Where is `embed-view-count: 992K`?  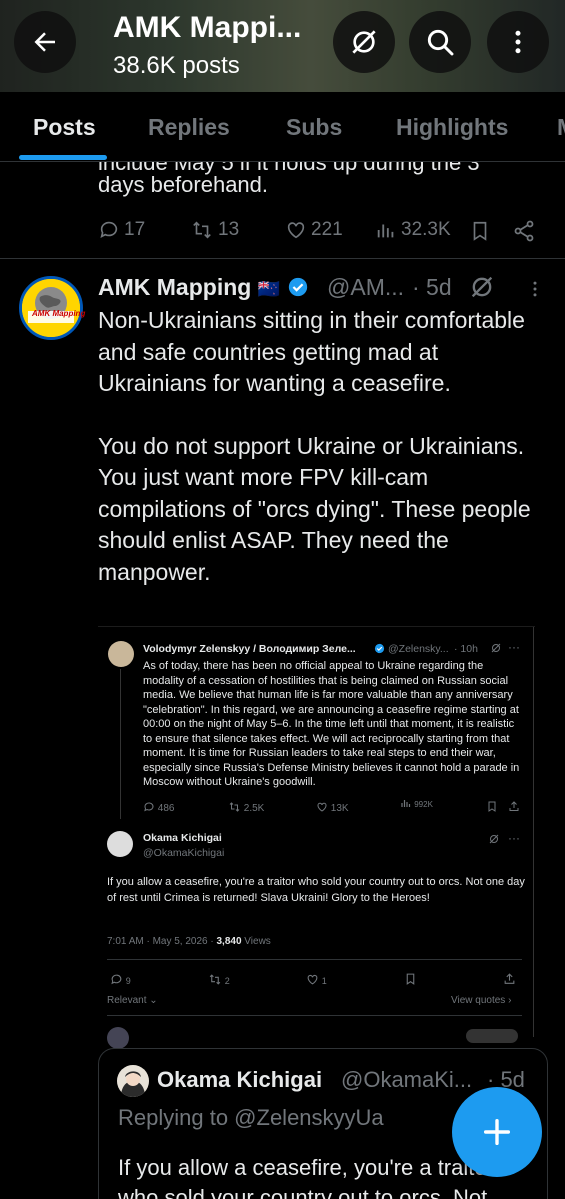
embed-view-count: 992K is located at coordinates (416, 803).